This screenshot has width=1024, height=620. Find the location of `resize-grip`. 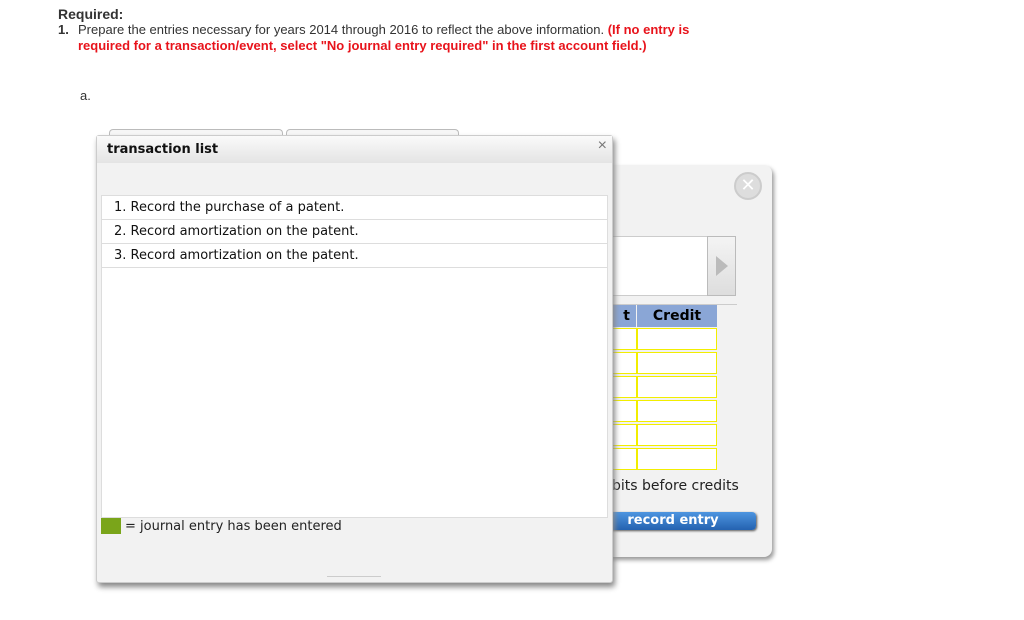

resize-grip is located at coordinates (354, 576).